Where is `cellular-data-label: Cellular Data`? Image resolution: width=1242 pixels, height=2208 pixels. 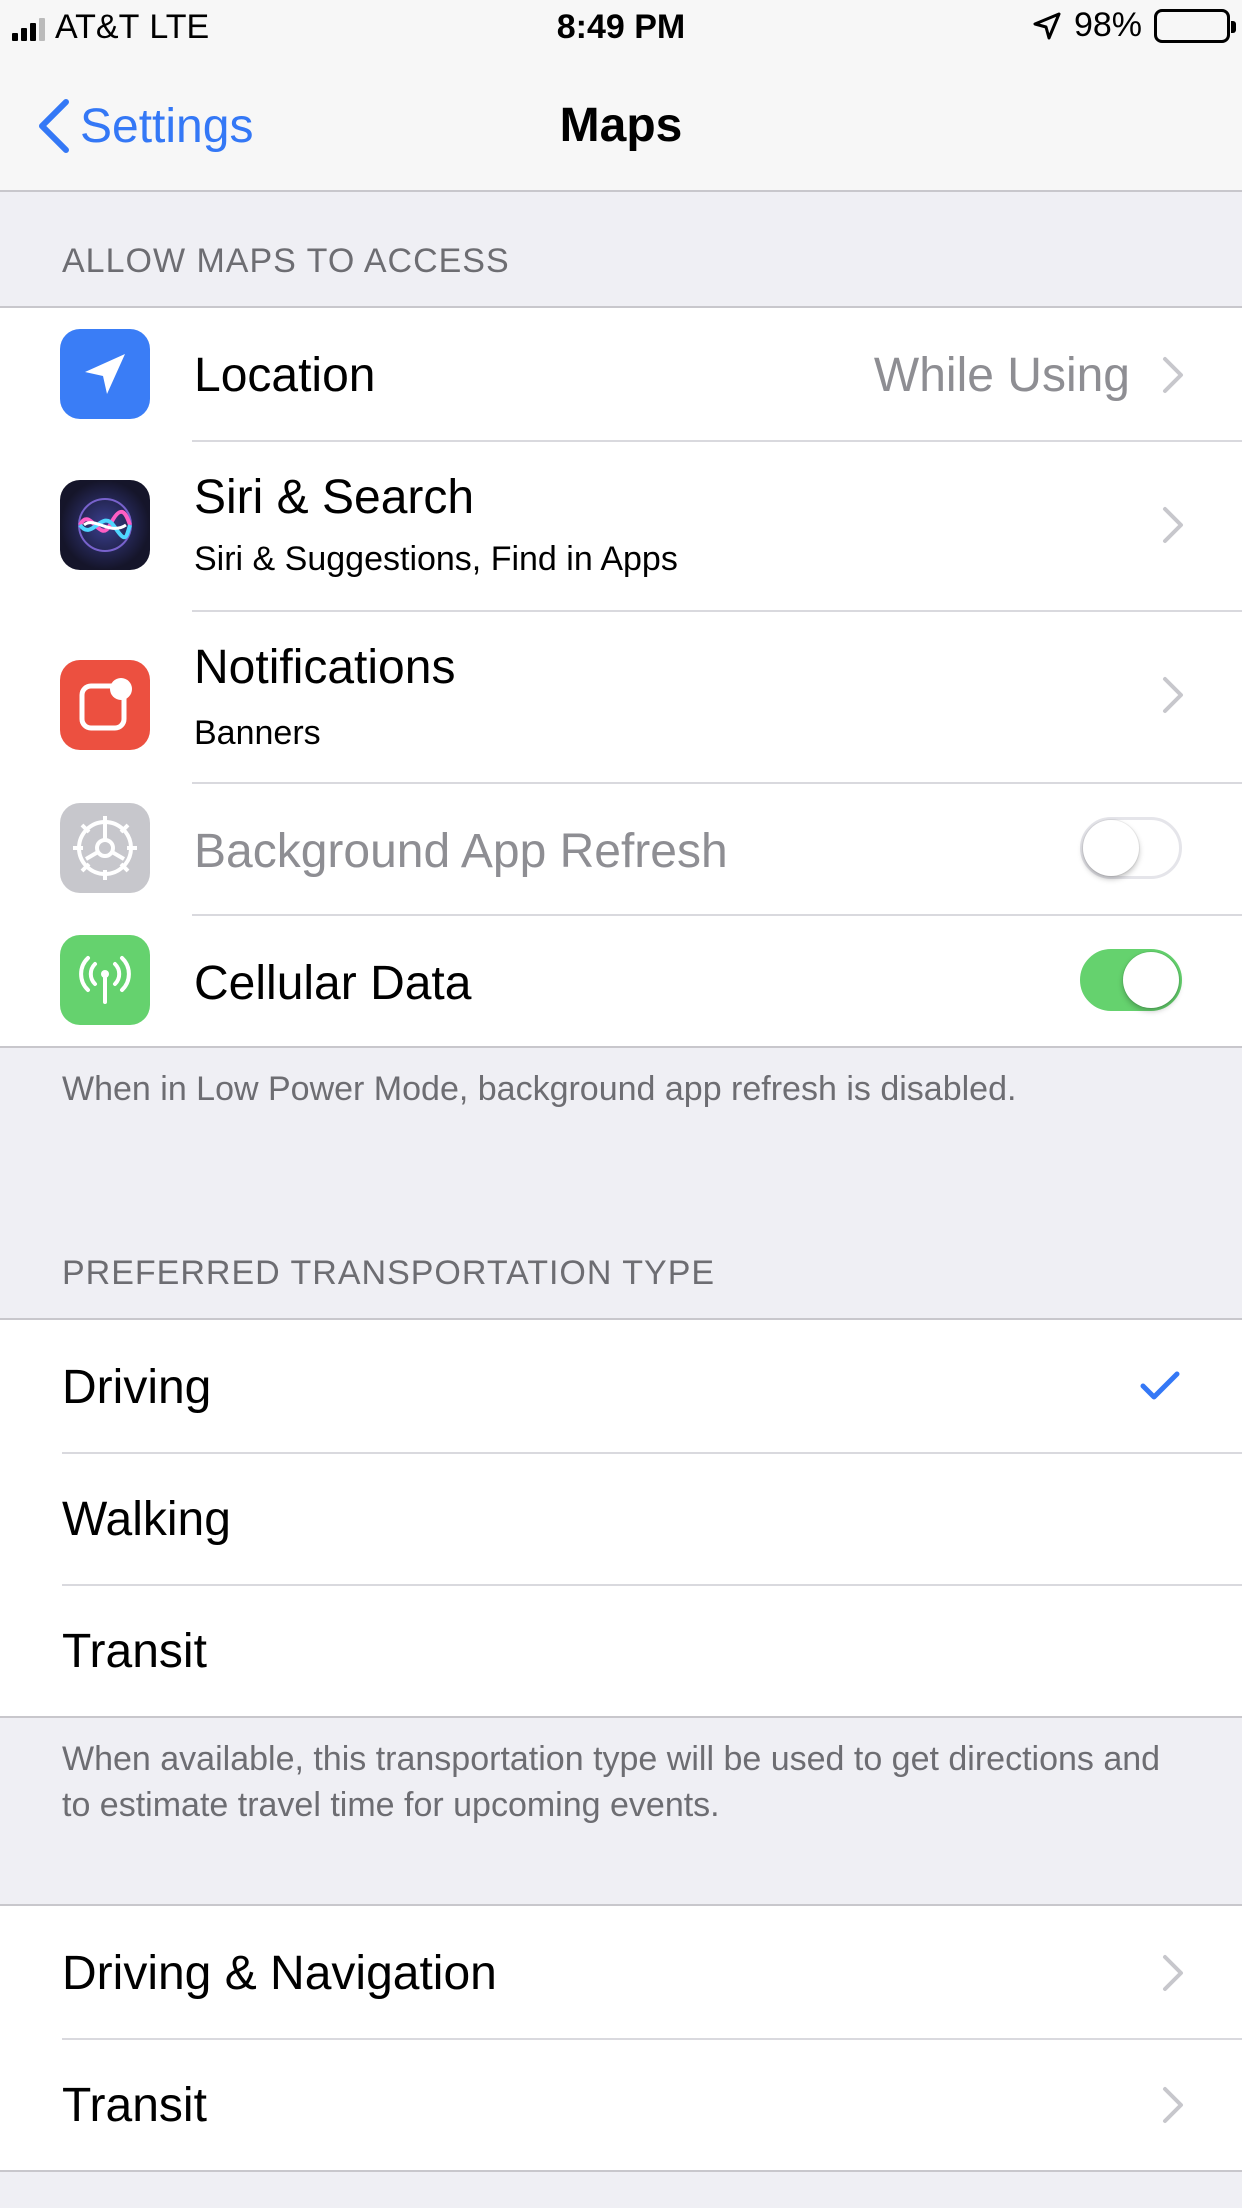
cellular-data-label: Cellular Data is located at coordinates (333, 983).